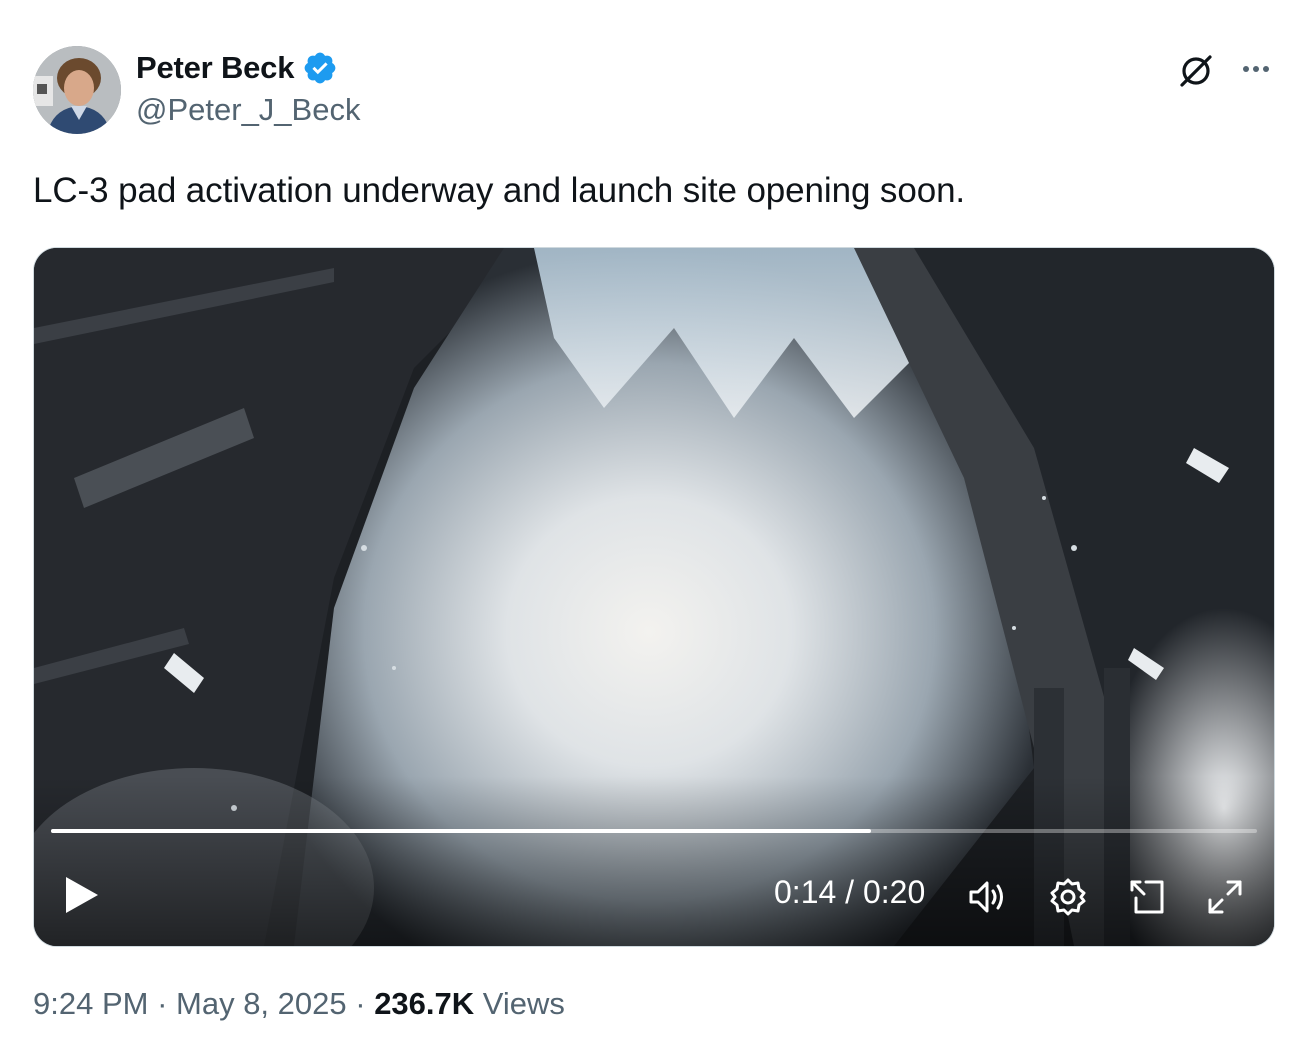 Image resolution: width=1310 pixels, height=1050 pixels. I want to click on play-icon, so click(82, 895).